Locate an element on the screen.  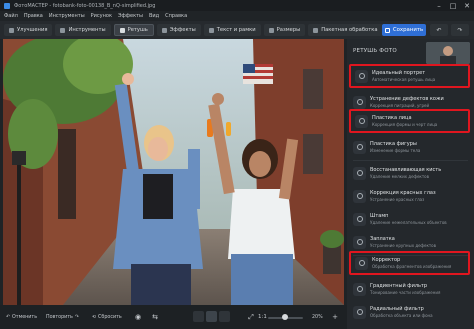
reset-button: ⟲ Сбросить is located at coordinates (107, 317).